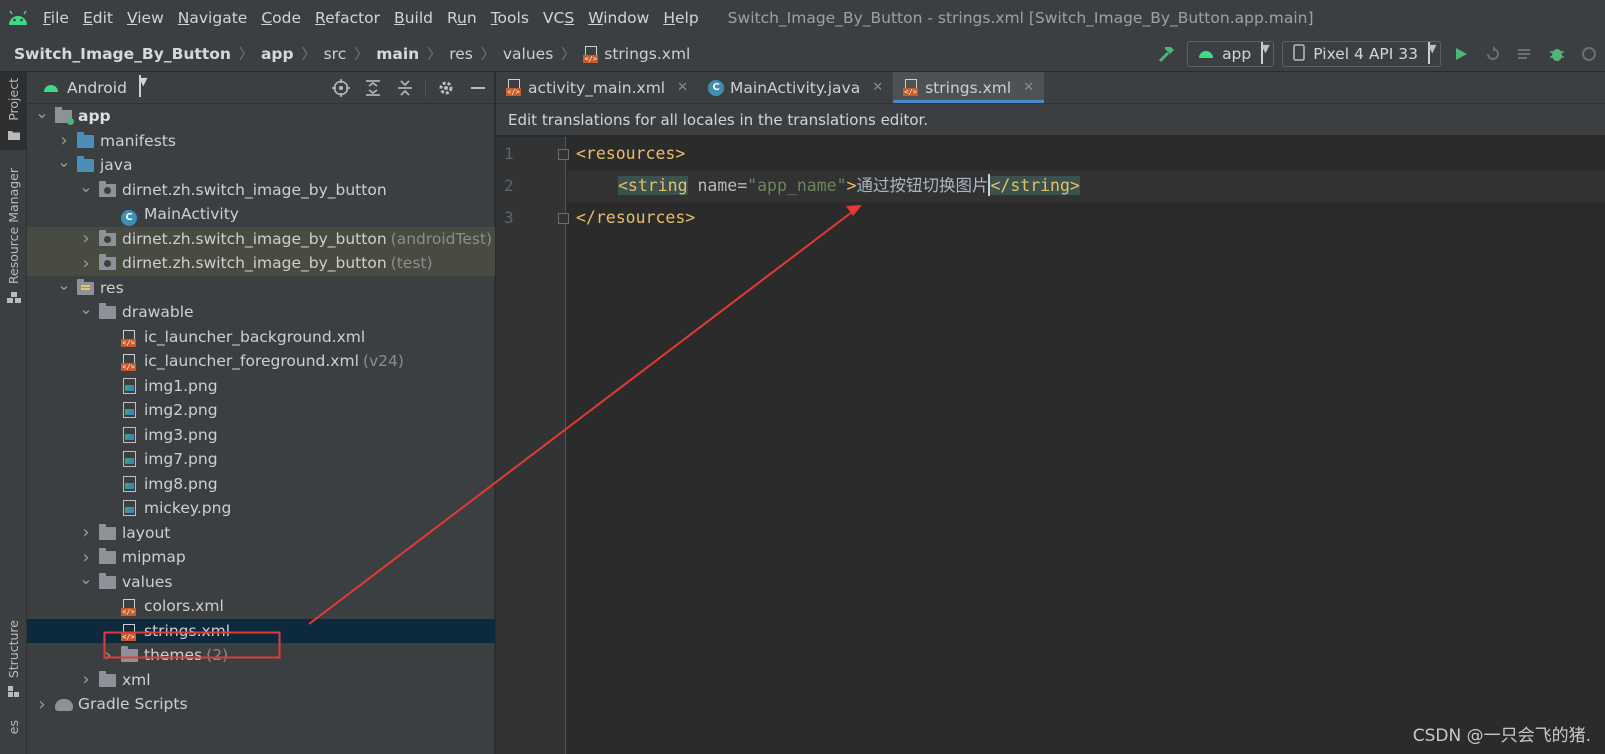  I want to click on profile-icon, so click(1589, 54).